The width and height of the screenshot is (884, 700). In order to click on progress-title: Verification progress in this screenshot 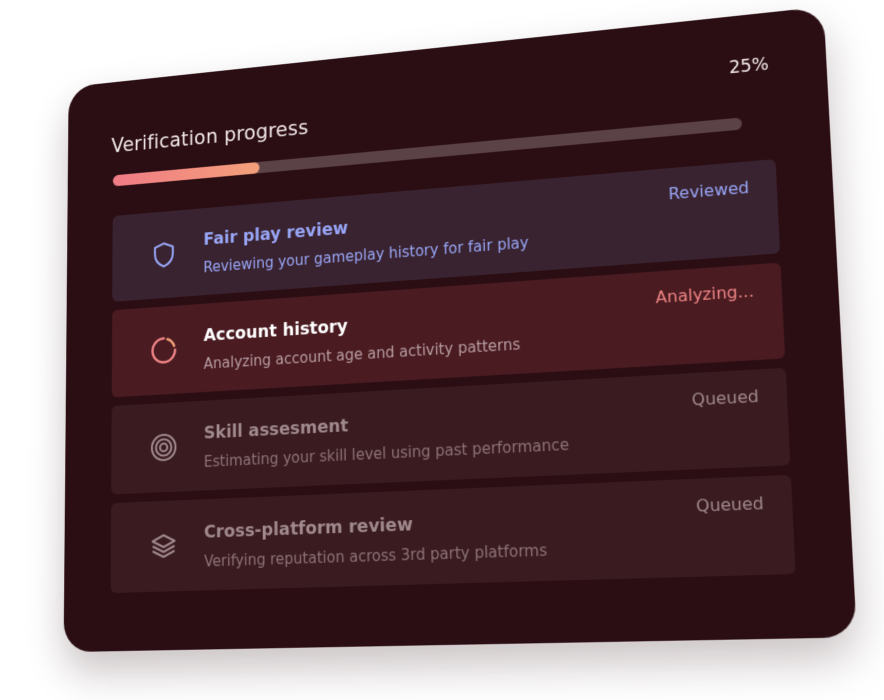, I will do `click(210, 136)`.